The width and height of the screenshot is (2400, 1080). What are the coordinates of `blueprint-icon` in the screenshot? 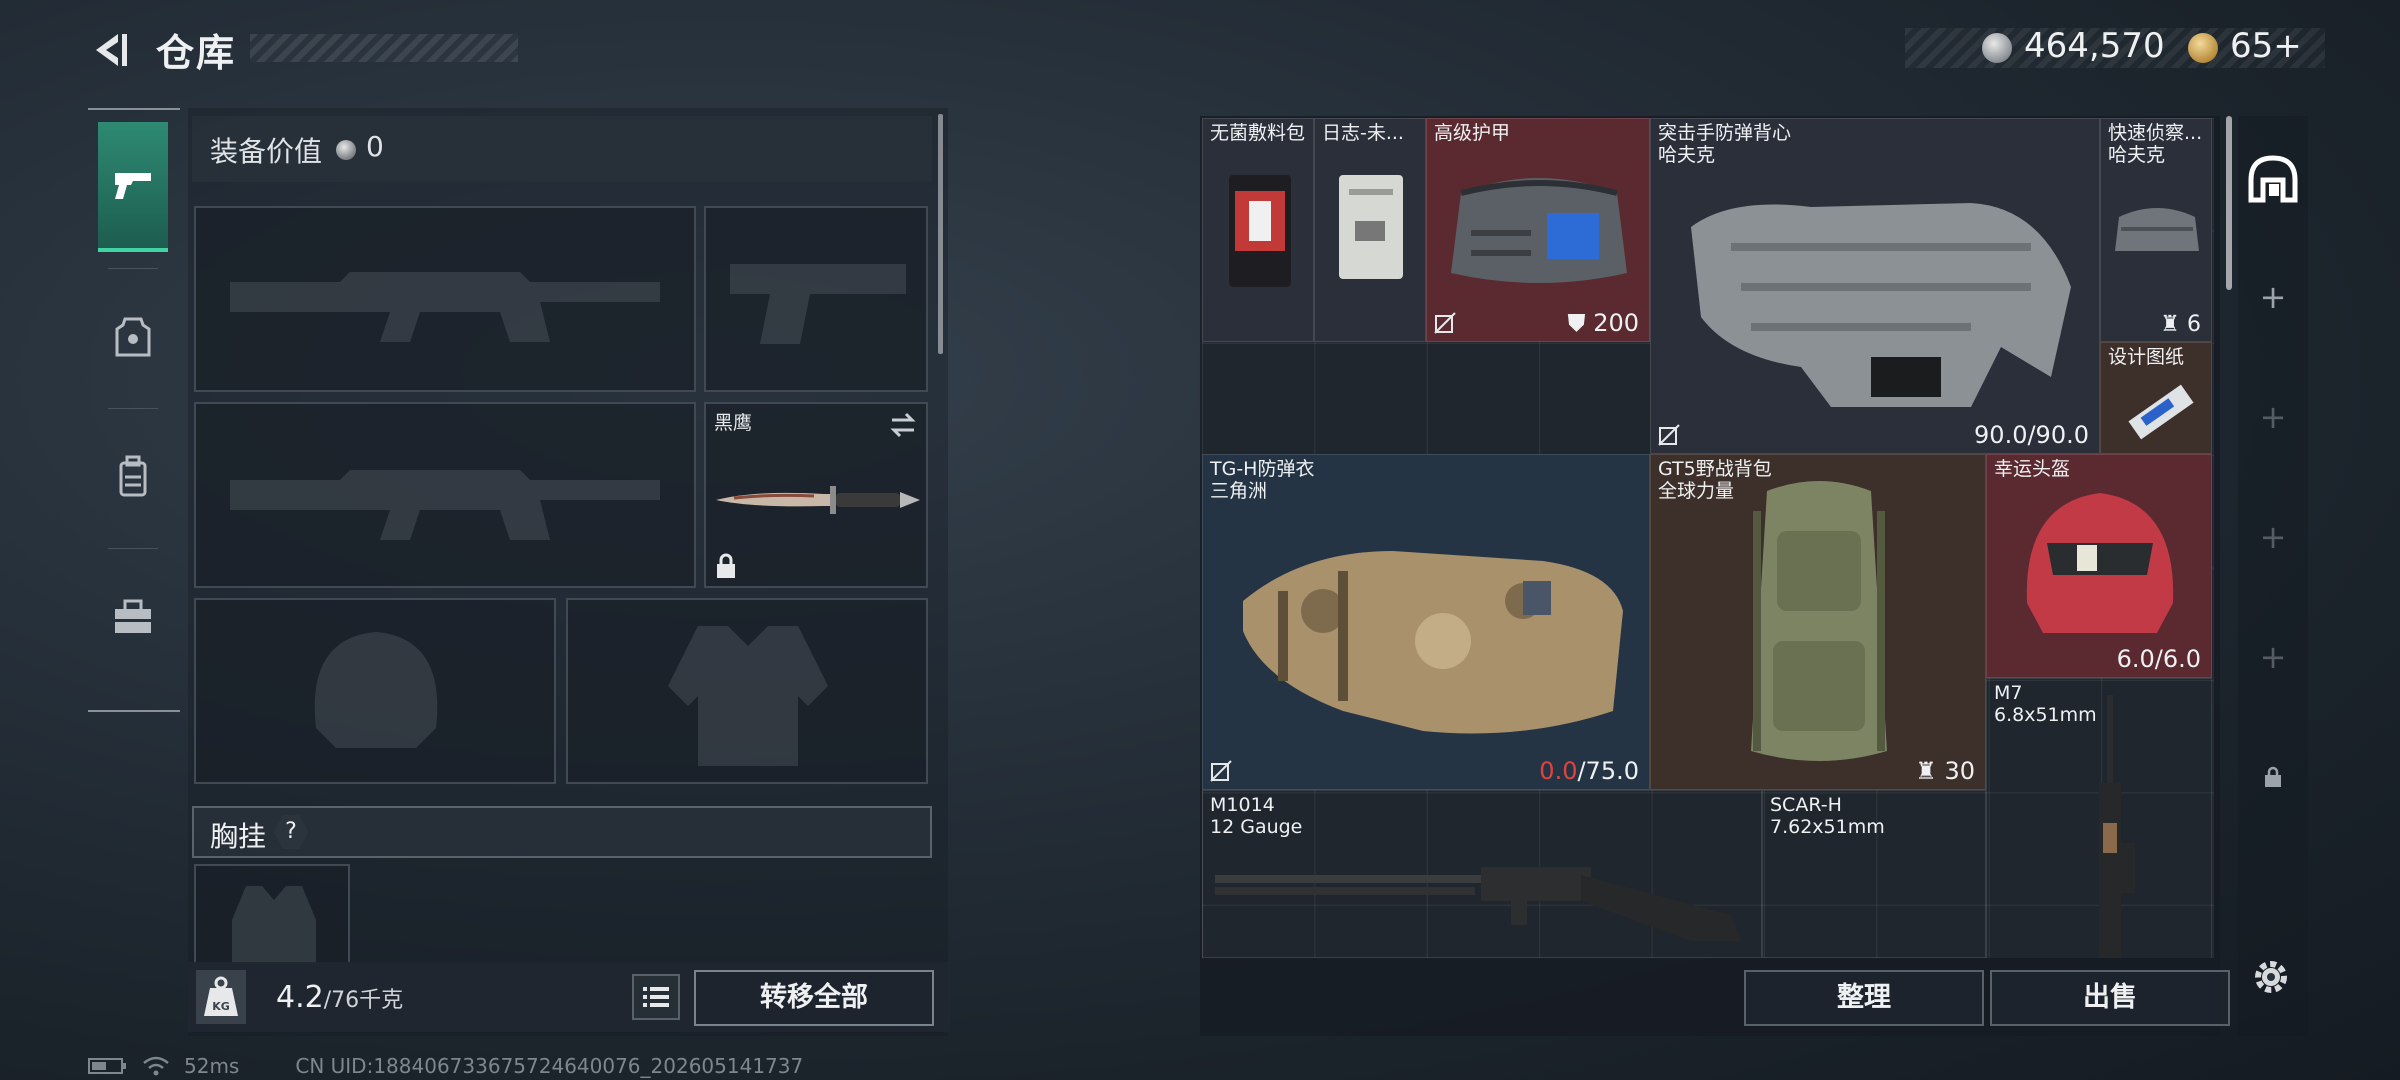 It's located at (2161, 412).